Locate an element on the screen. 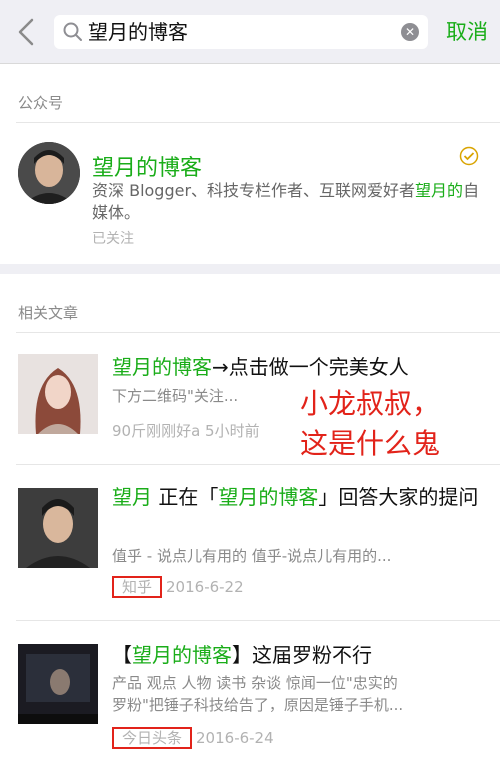 The height and width of the screenshot is (777, 500). article-title: 望月 正在「望月的博客」回答大家的提问 is located at coordinates (297, 497).